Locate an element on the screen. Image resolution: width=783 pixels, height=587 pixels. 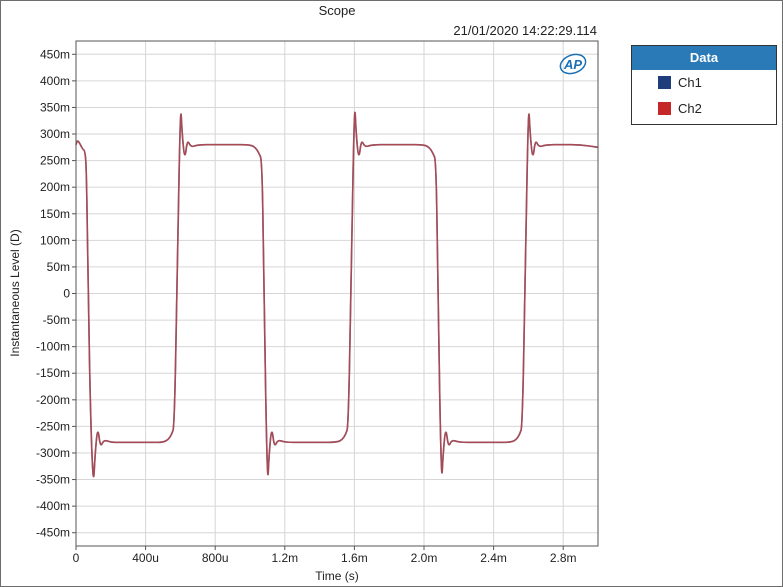
x-tick-label: 2.0m is located at coordinates (424, 558).